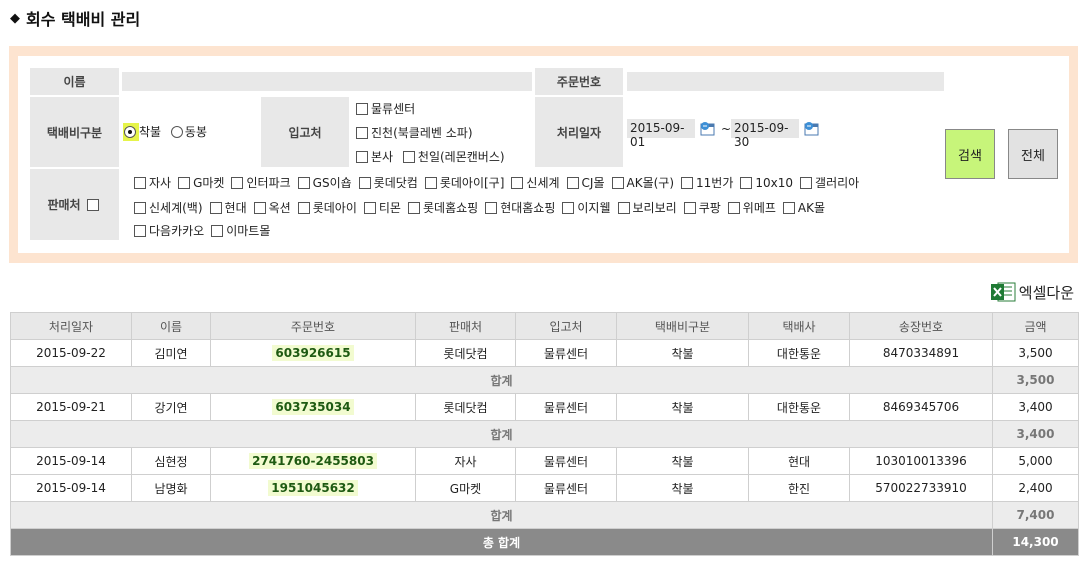 This screenshot has height=563, width=1084. Describe the element at coordinates (131, 132) in the screenshot. I see `radio-cod` at that location.